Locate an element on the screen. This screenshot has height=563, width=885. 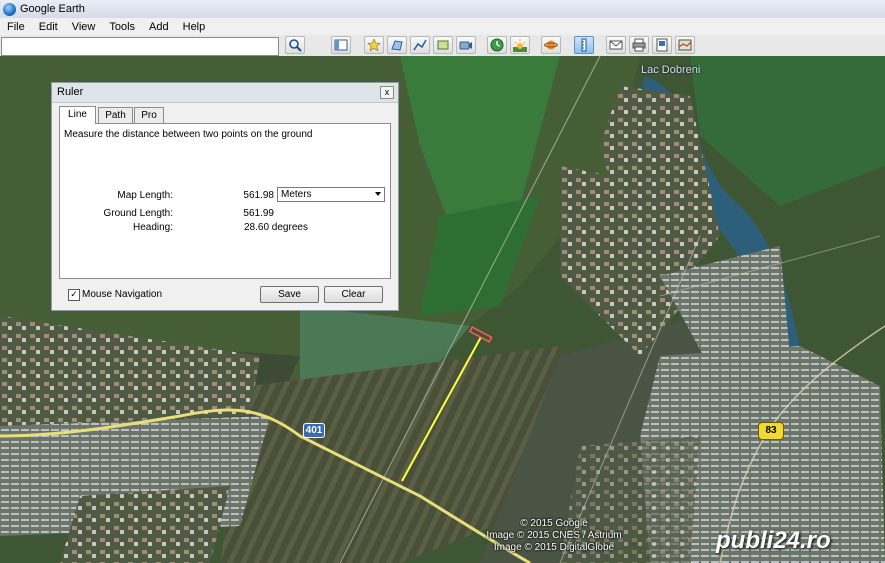
menu-view: View is located at coordinates (84, 27).